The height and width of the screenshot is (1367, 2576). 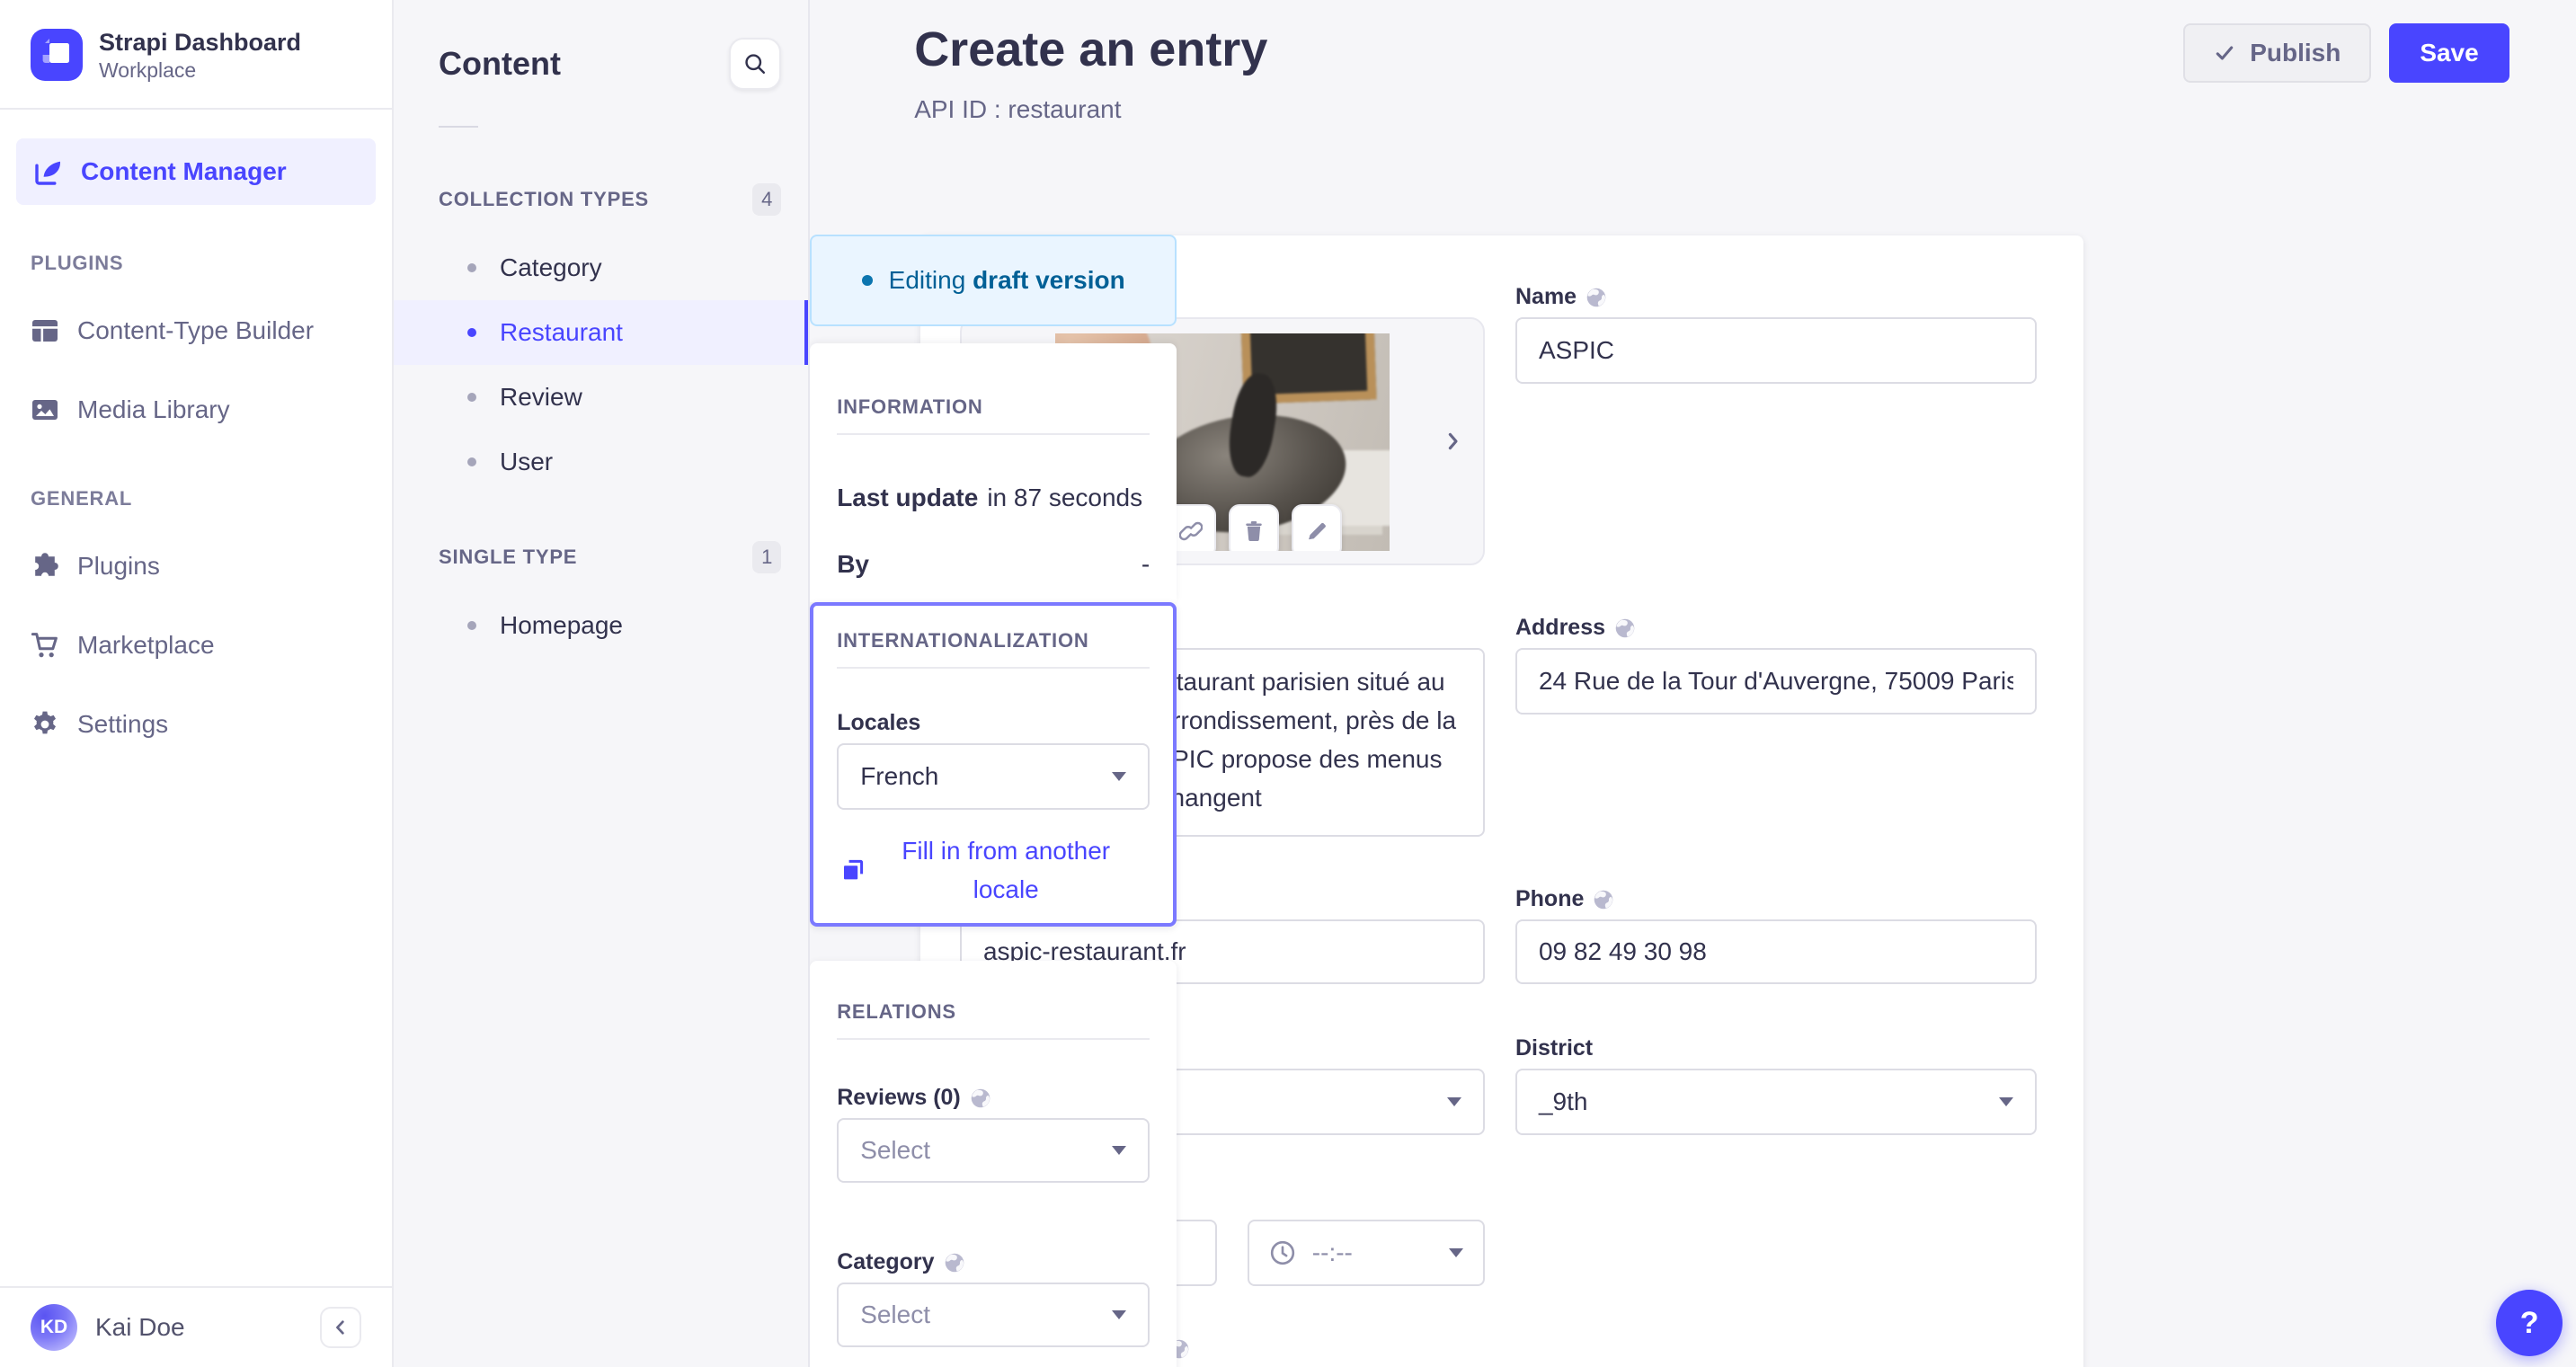 What do you see at coordinates (196, 645) in the screenshot?
I see `sidebar-item-marketplace: Marketplace` at bounding box center [196, 645].